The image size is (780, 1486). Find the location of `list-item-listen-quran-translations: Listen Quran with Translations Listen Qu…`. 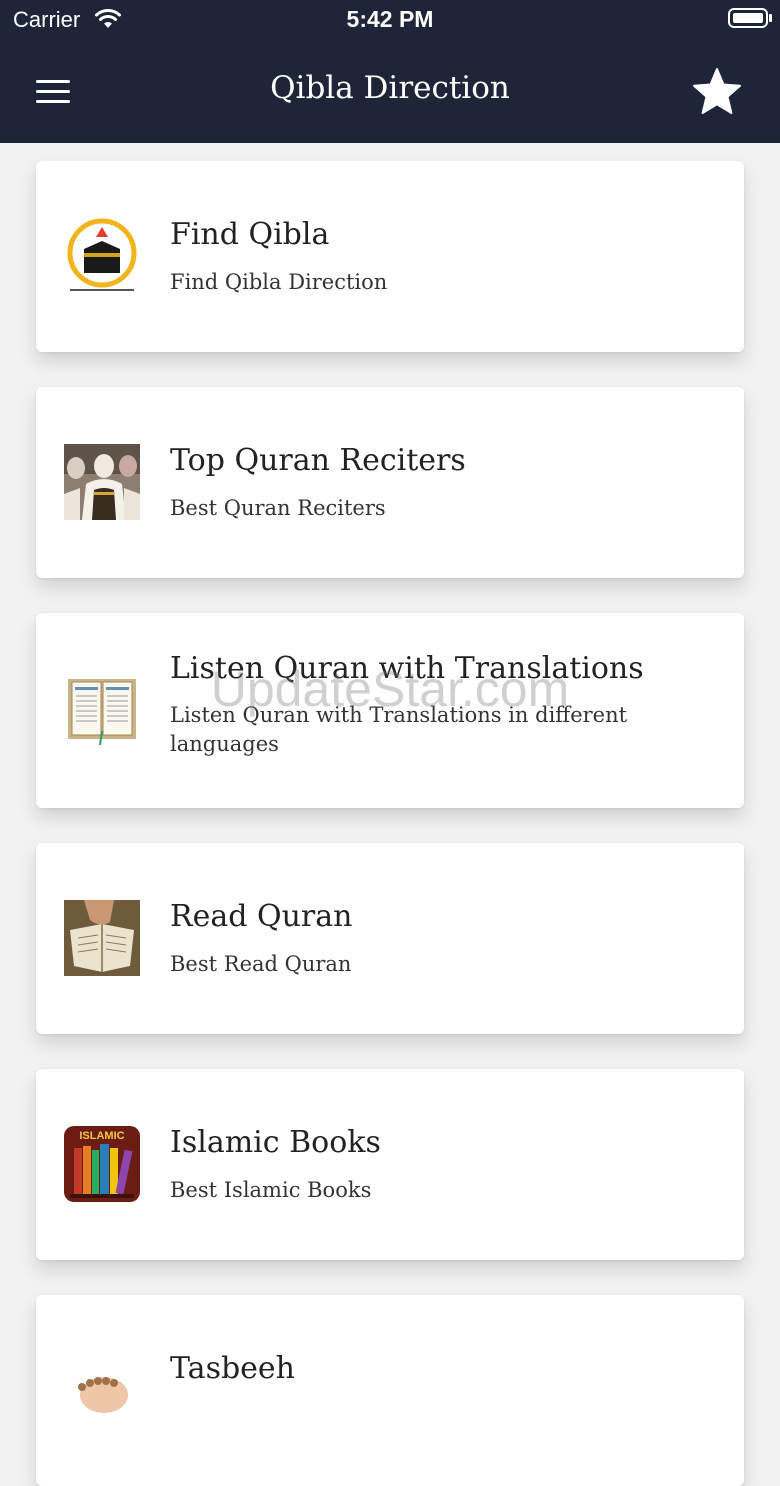

list-item-listen-quran-translations: Listen Quran with Translations Listen Qu… is located at coordinates (390, 710).